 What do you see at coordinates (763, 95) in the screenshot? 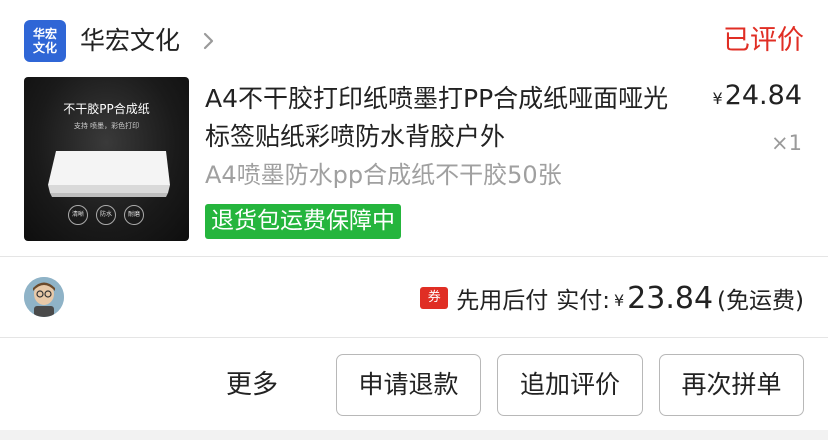
I see `price-value: 24.84` at bounding box center [763, 95].